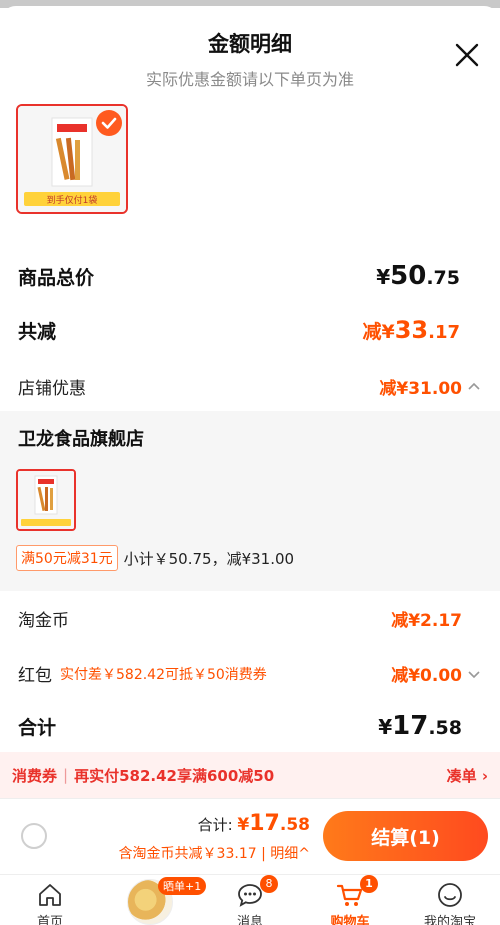  I want to click on goods-total-value: ¥50.75, so click(418, 276).